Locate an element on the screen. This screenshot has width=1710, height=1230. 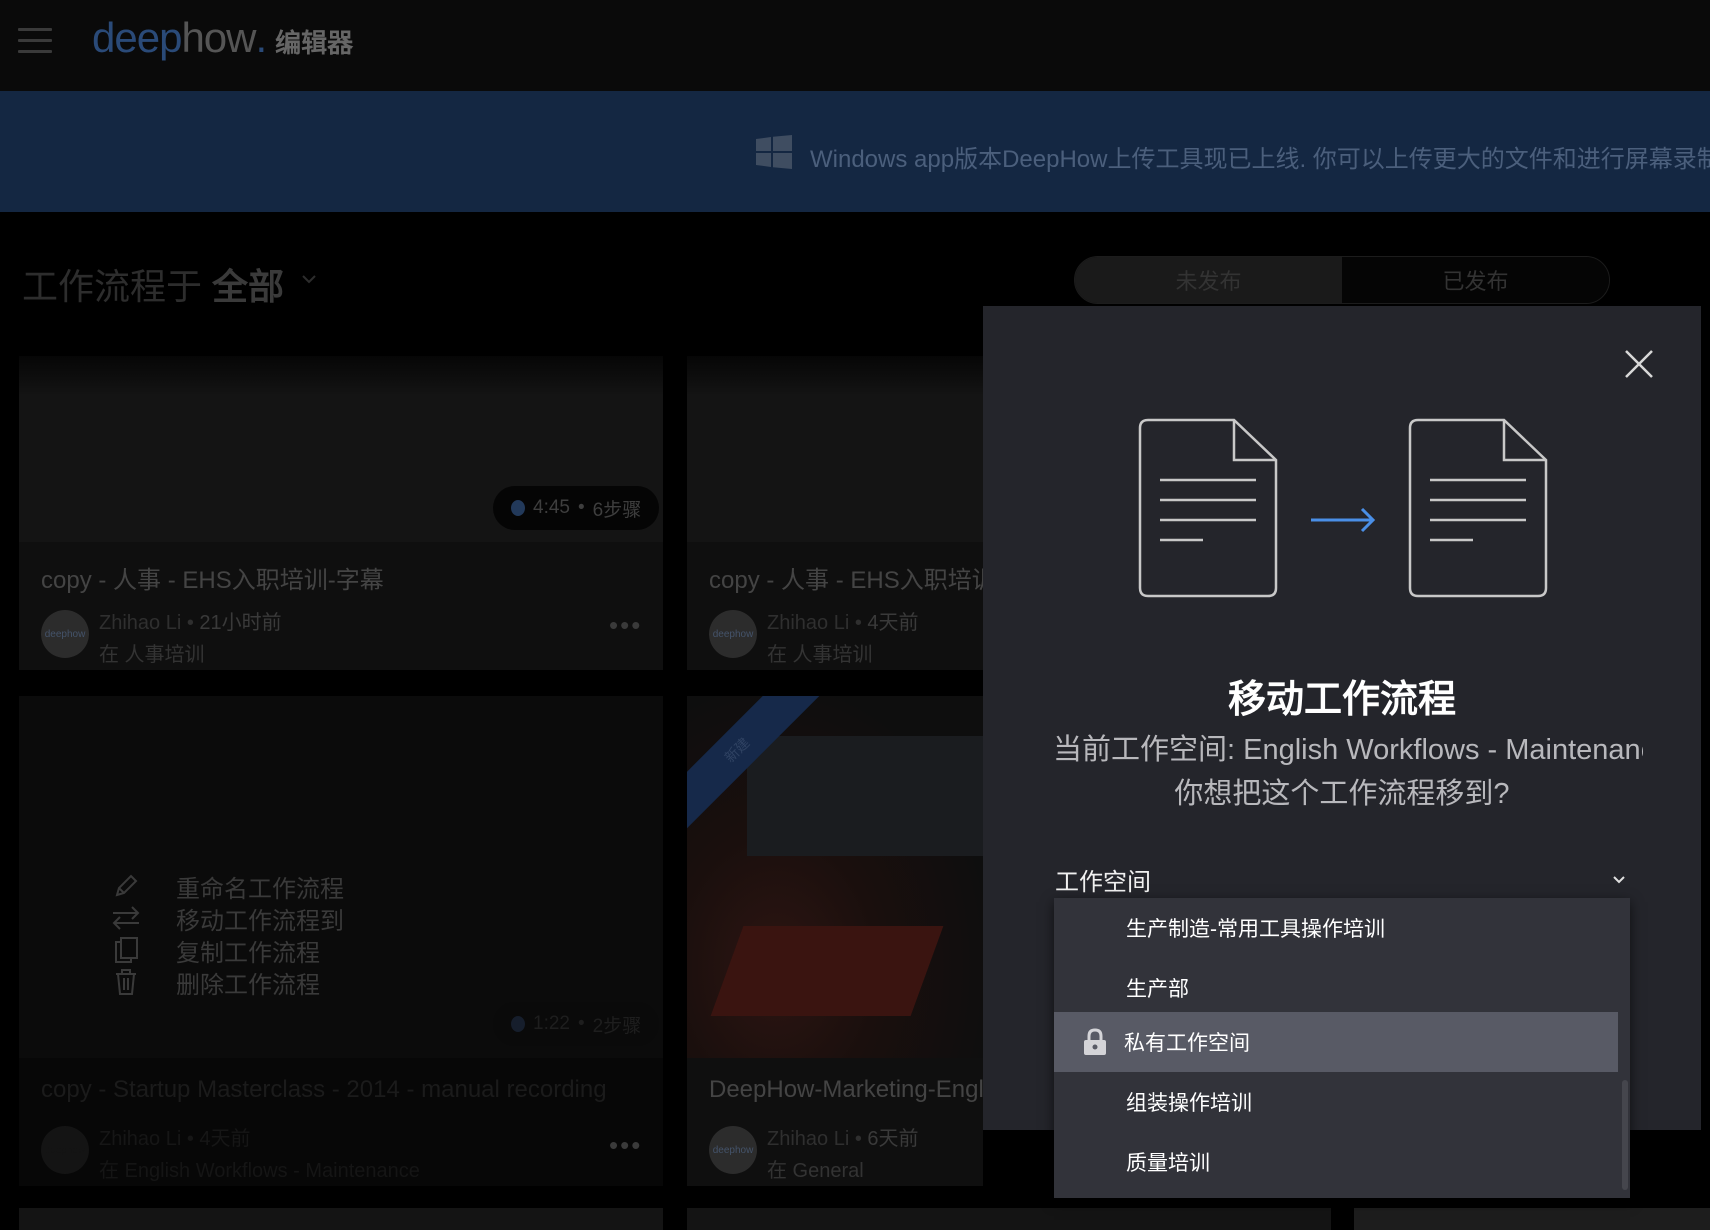
card-title: copy - 人事 - EHS入职培训 is located at coordinates (846, 577).